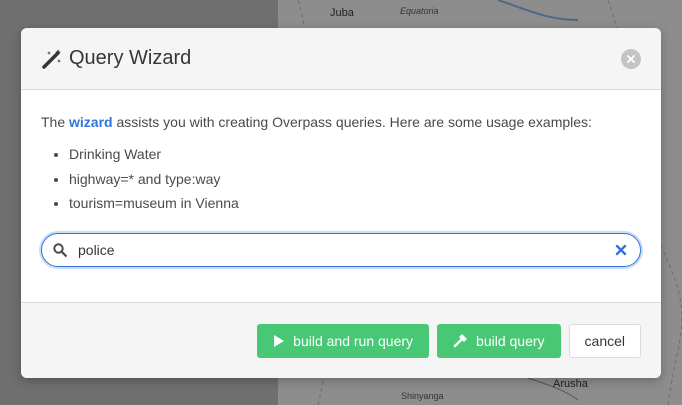  What do you see at coordinates (353, 340) in the screenshot?
I see `build-and-run-query-label: build and run query` at bounding box center [353, 340].